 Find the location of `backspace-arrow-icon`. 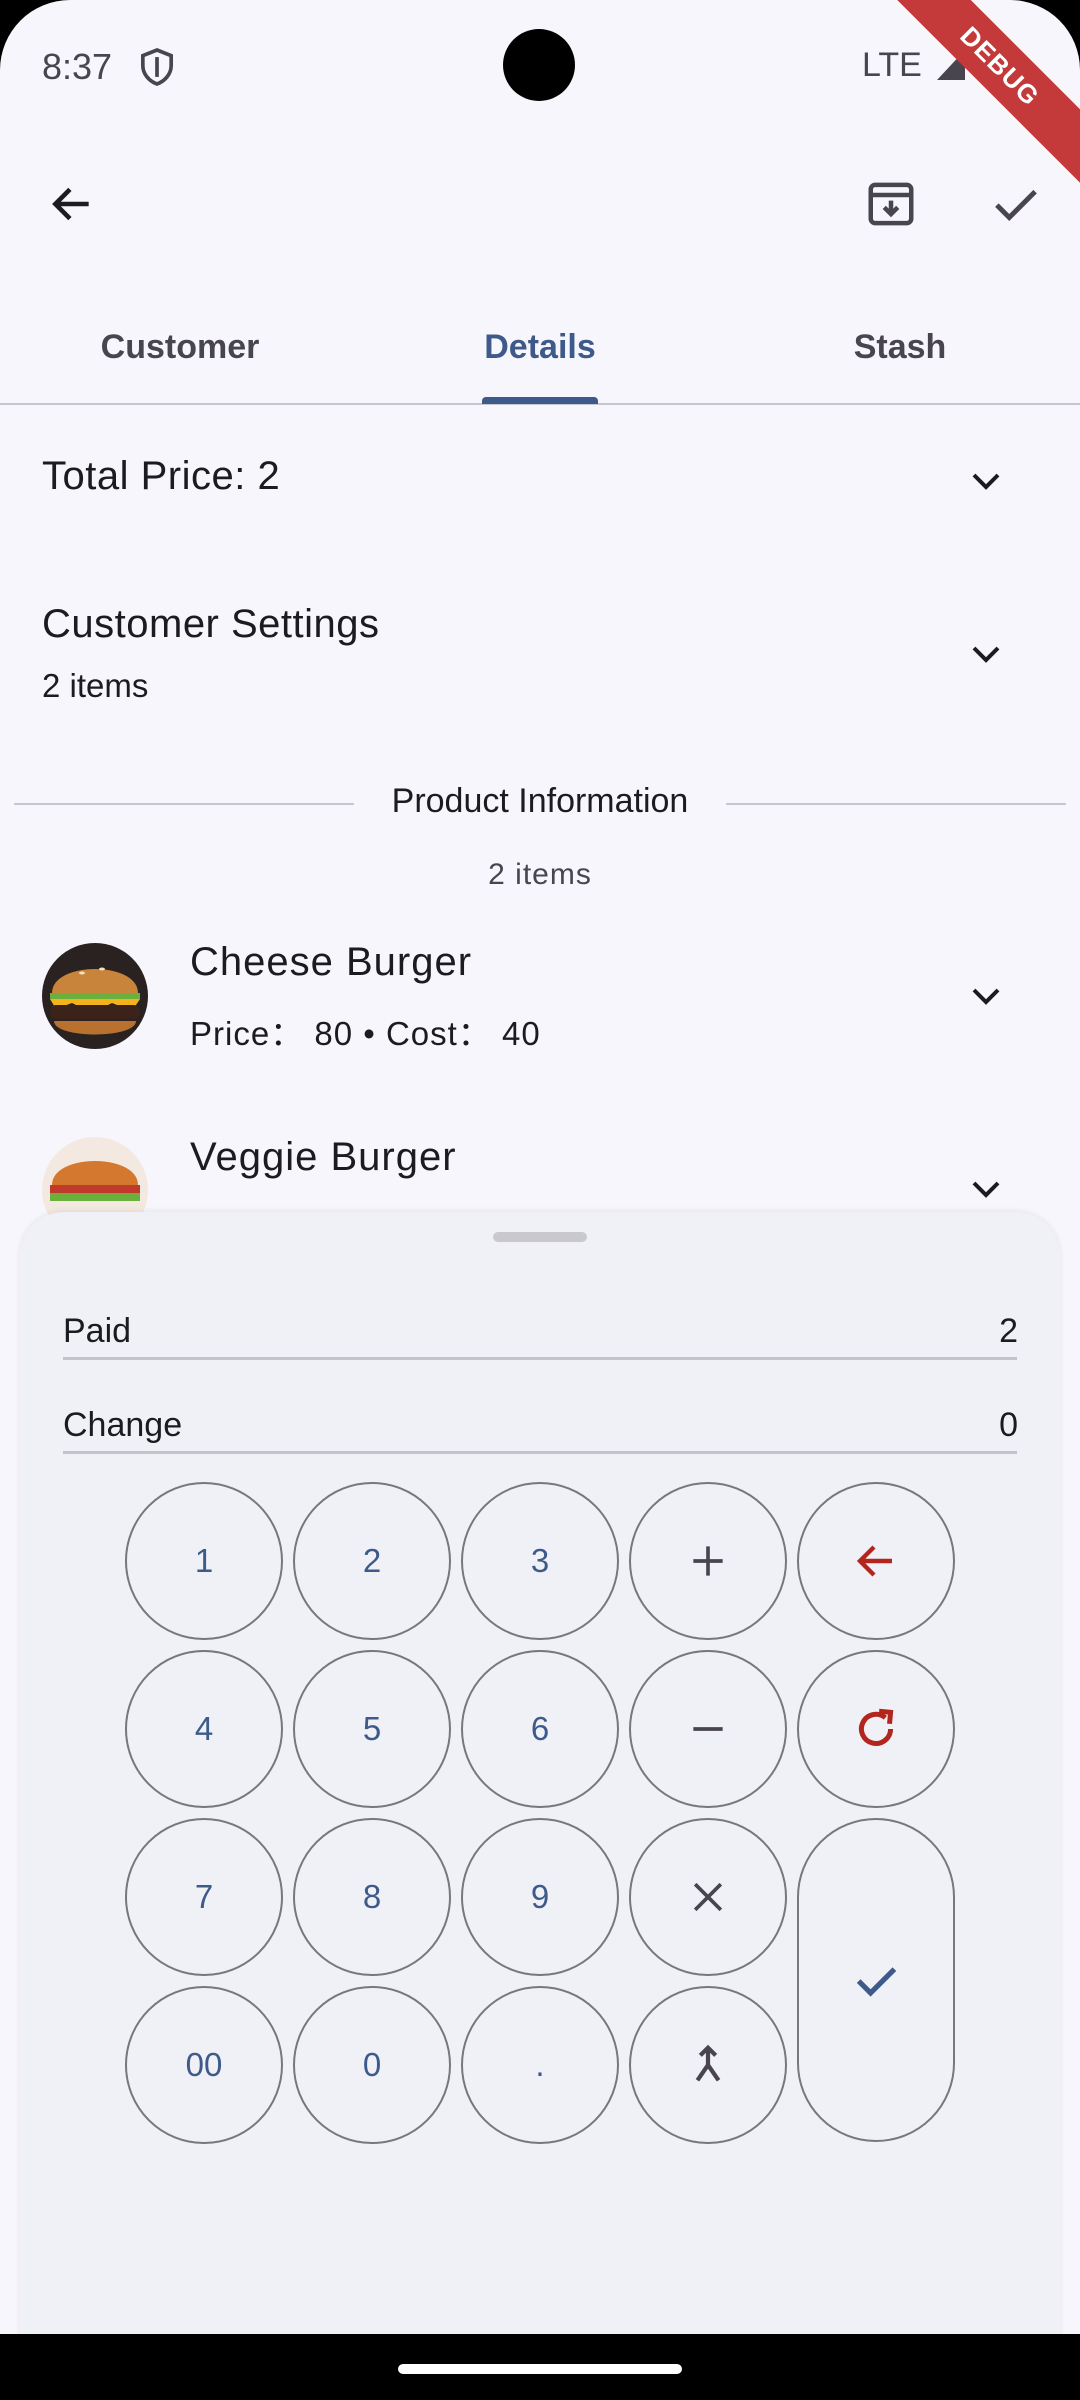

backspace-arrow-icon is located at coordinates (874, 1561).